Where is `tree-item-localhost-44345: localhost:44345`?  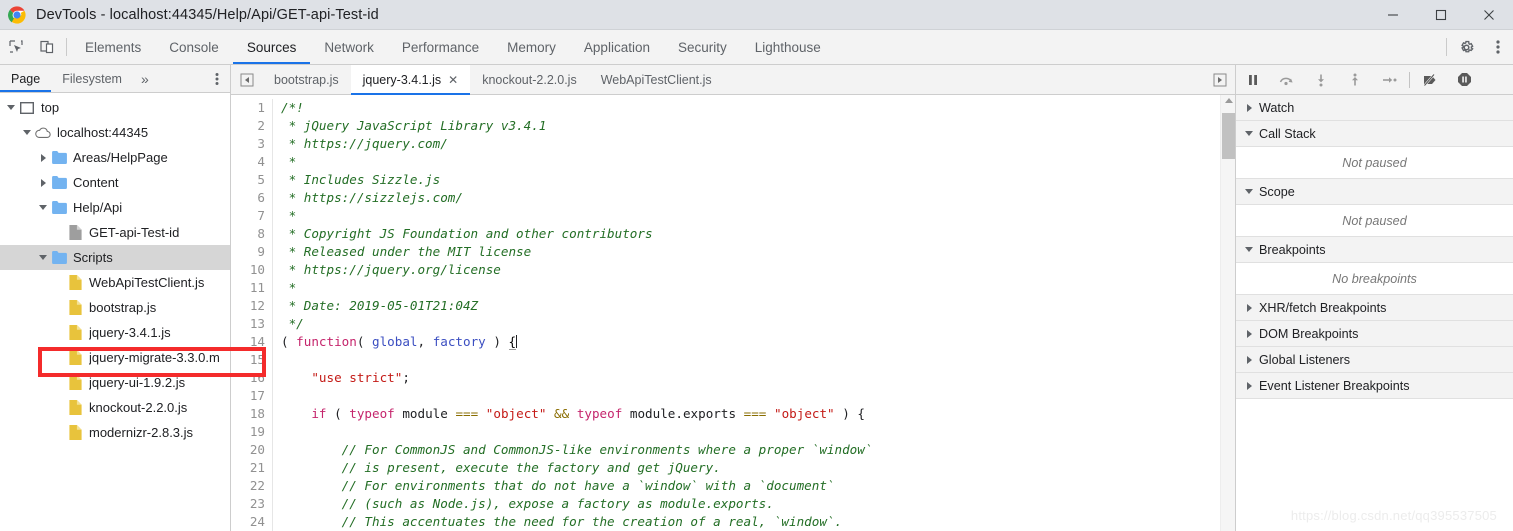 tree-item-localhost-44345: localhost:44345 is located at coordinates (115, 132).